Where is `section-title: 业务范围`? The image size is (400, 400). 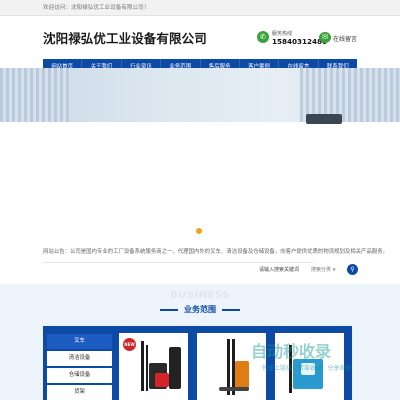 section-title: 业务范围 is located at coordinates (200, 309).